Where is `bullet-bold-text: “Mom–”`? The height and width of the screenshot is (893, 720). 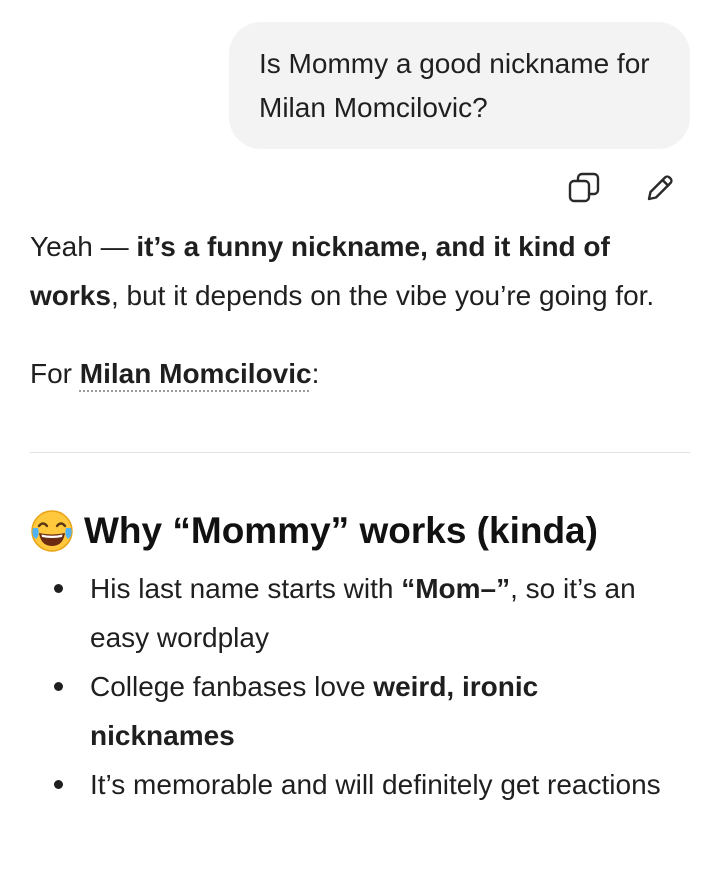 bullet-bold-text: “Mom–” is located at coordinates (456, 588).